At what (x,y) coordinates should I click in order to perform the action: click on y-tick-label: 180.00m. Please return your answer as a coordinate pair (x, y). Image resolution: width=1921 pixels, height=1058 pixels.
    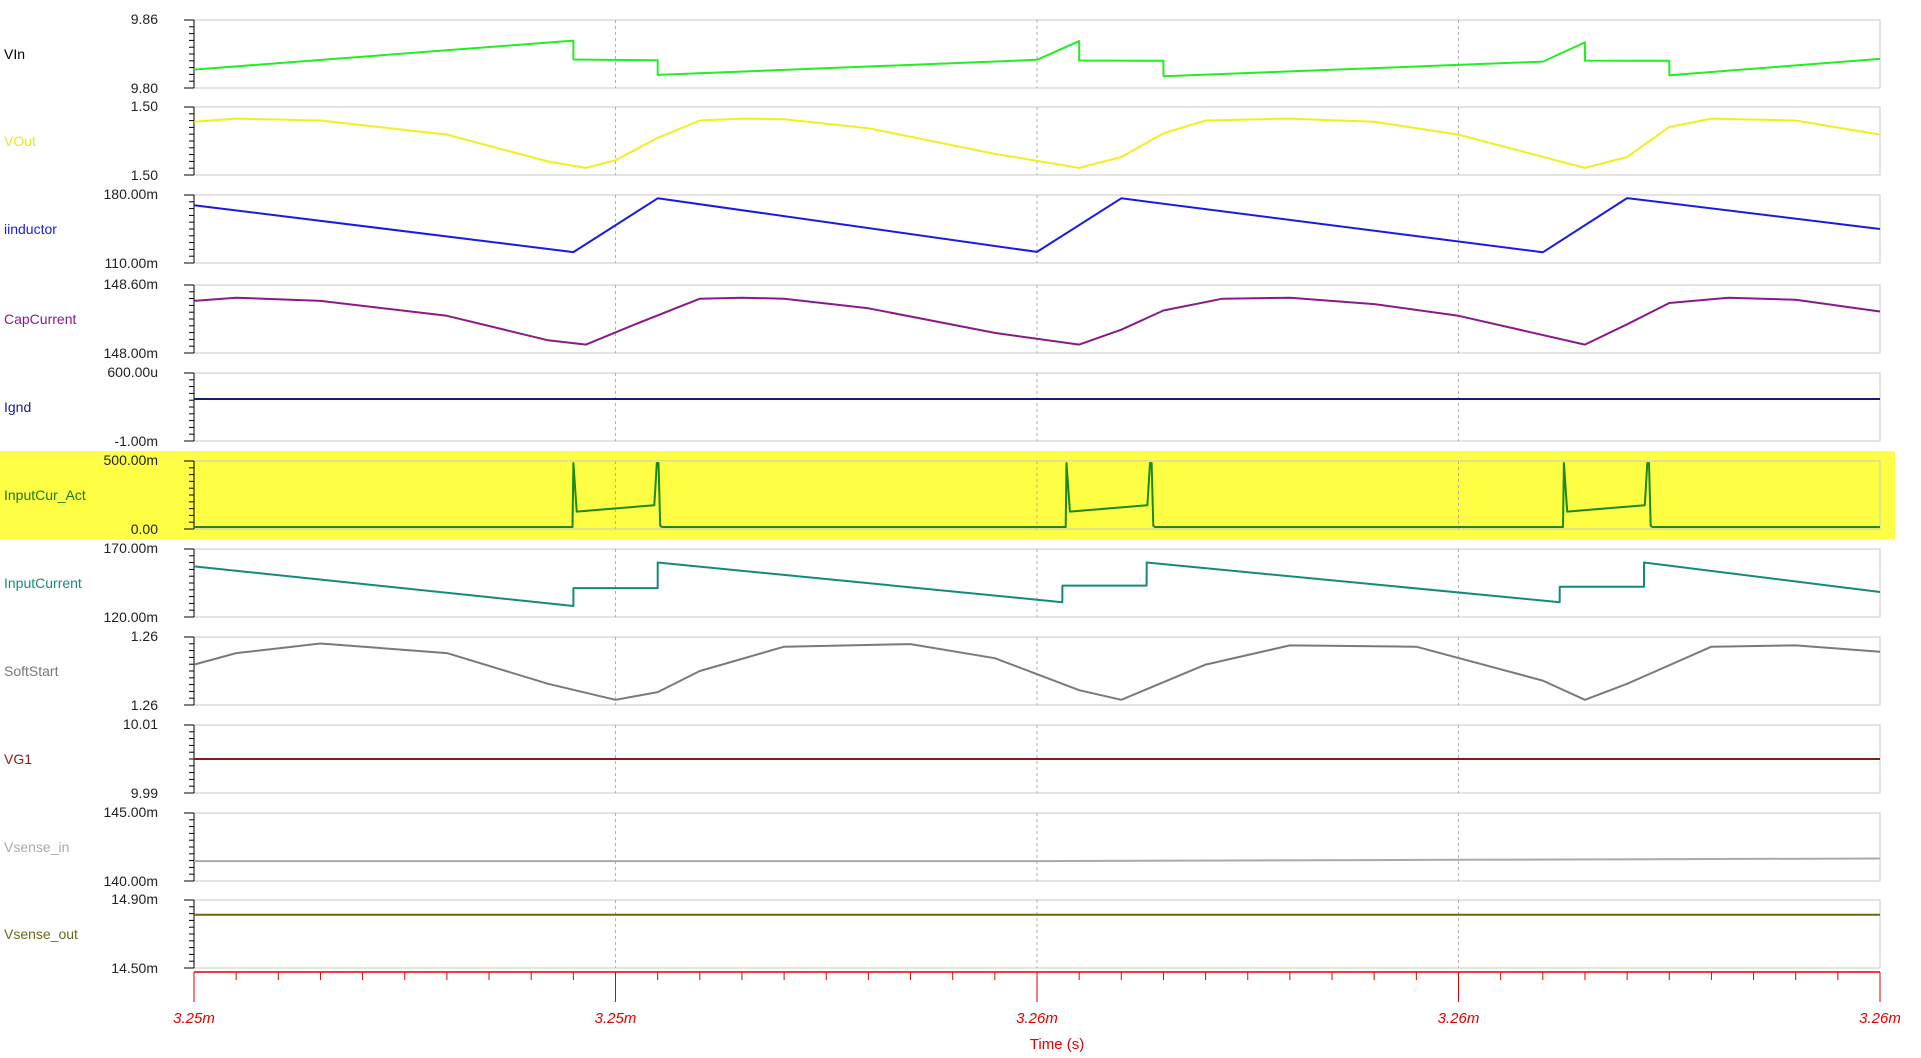
    Looking at the image, I should click on (131, 194).